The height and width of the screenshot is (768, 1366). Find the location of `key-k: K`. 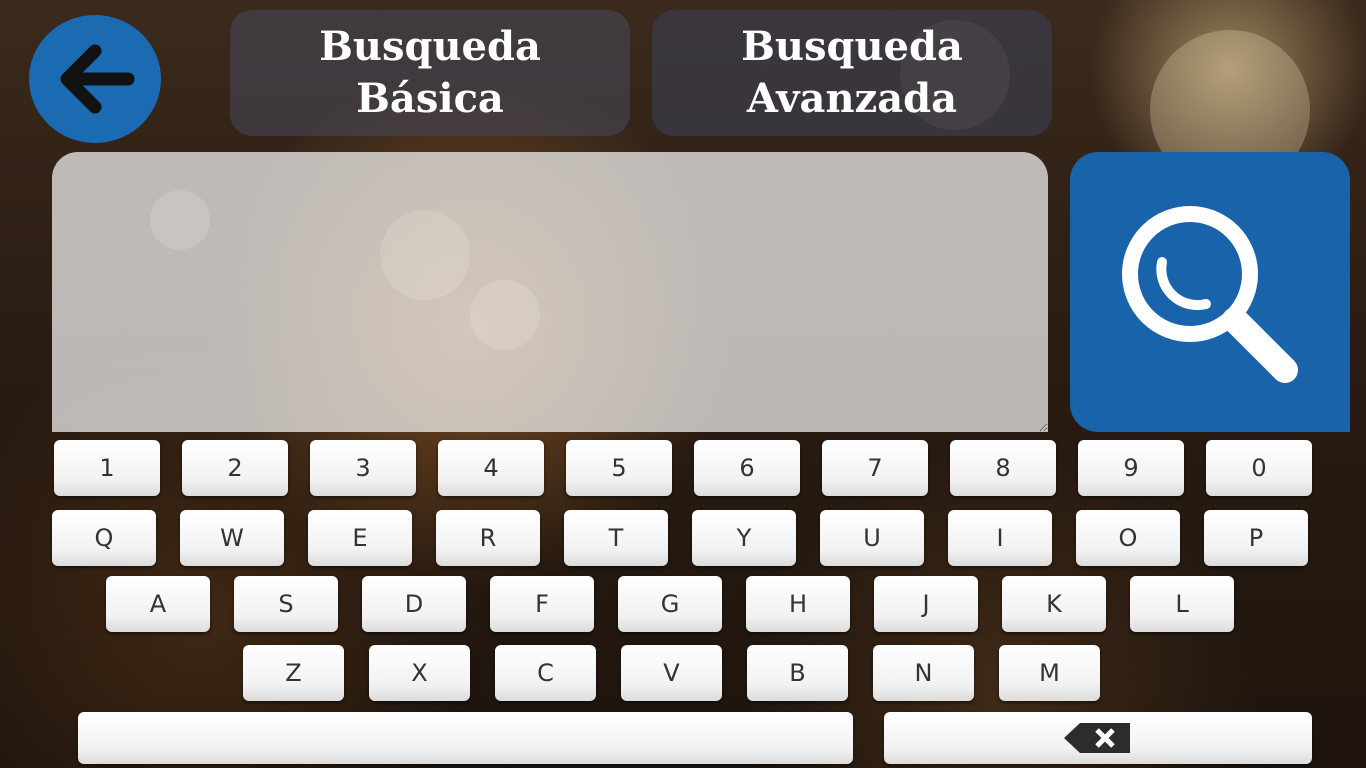

key-k: K is located at coordinates (1054, 604).